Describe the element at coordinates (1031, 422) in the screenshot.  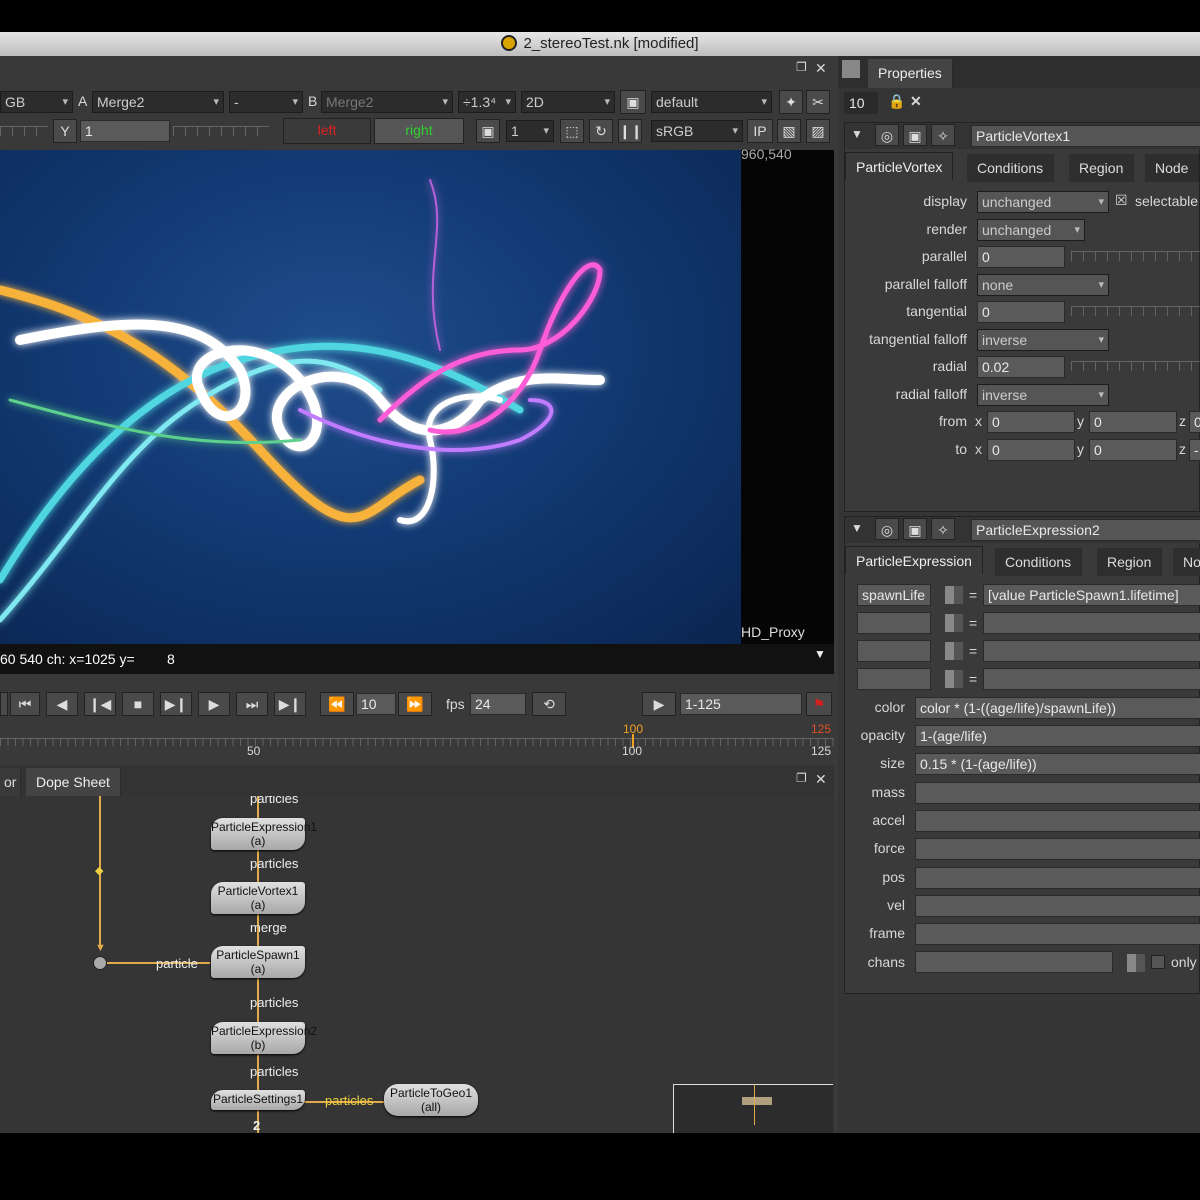
I see `from-x-field: 0` at that location.